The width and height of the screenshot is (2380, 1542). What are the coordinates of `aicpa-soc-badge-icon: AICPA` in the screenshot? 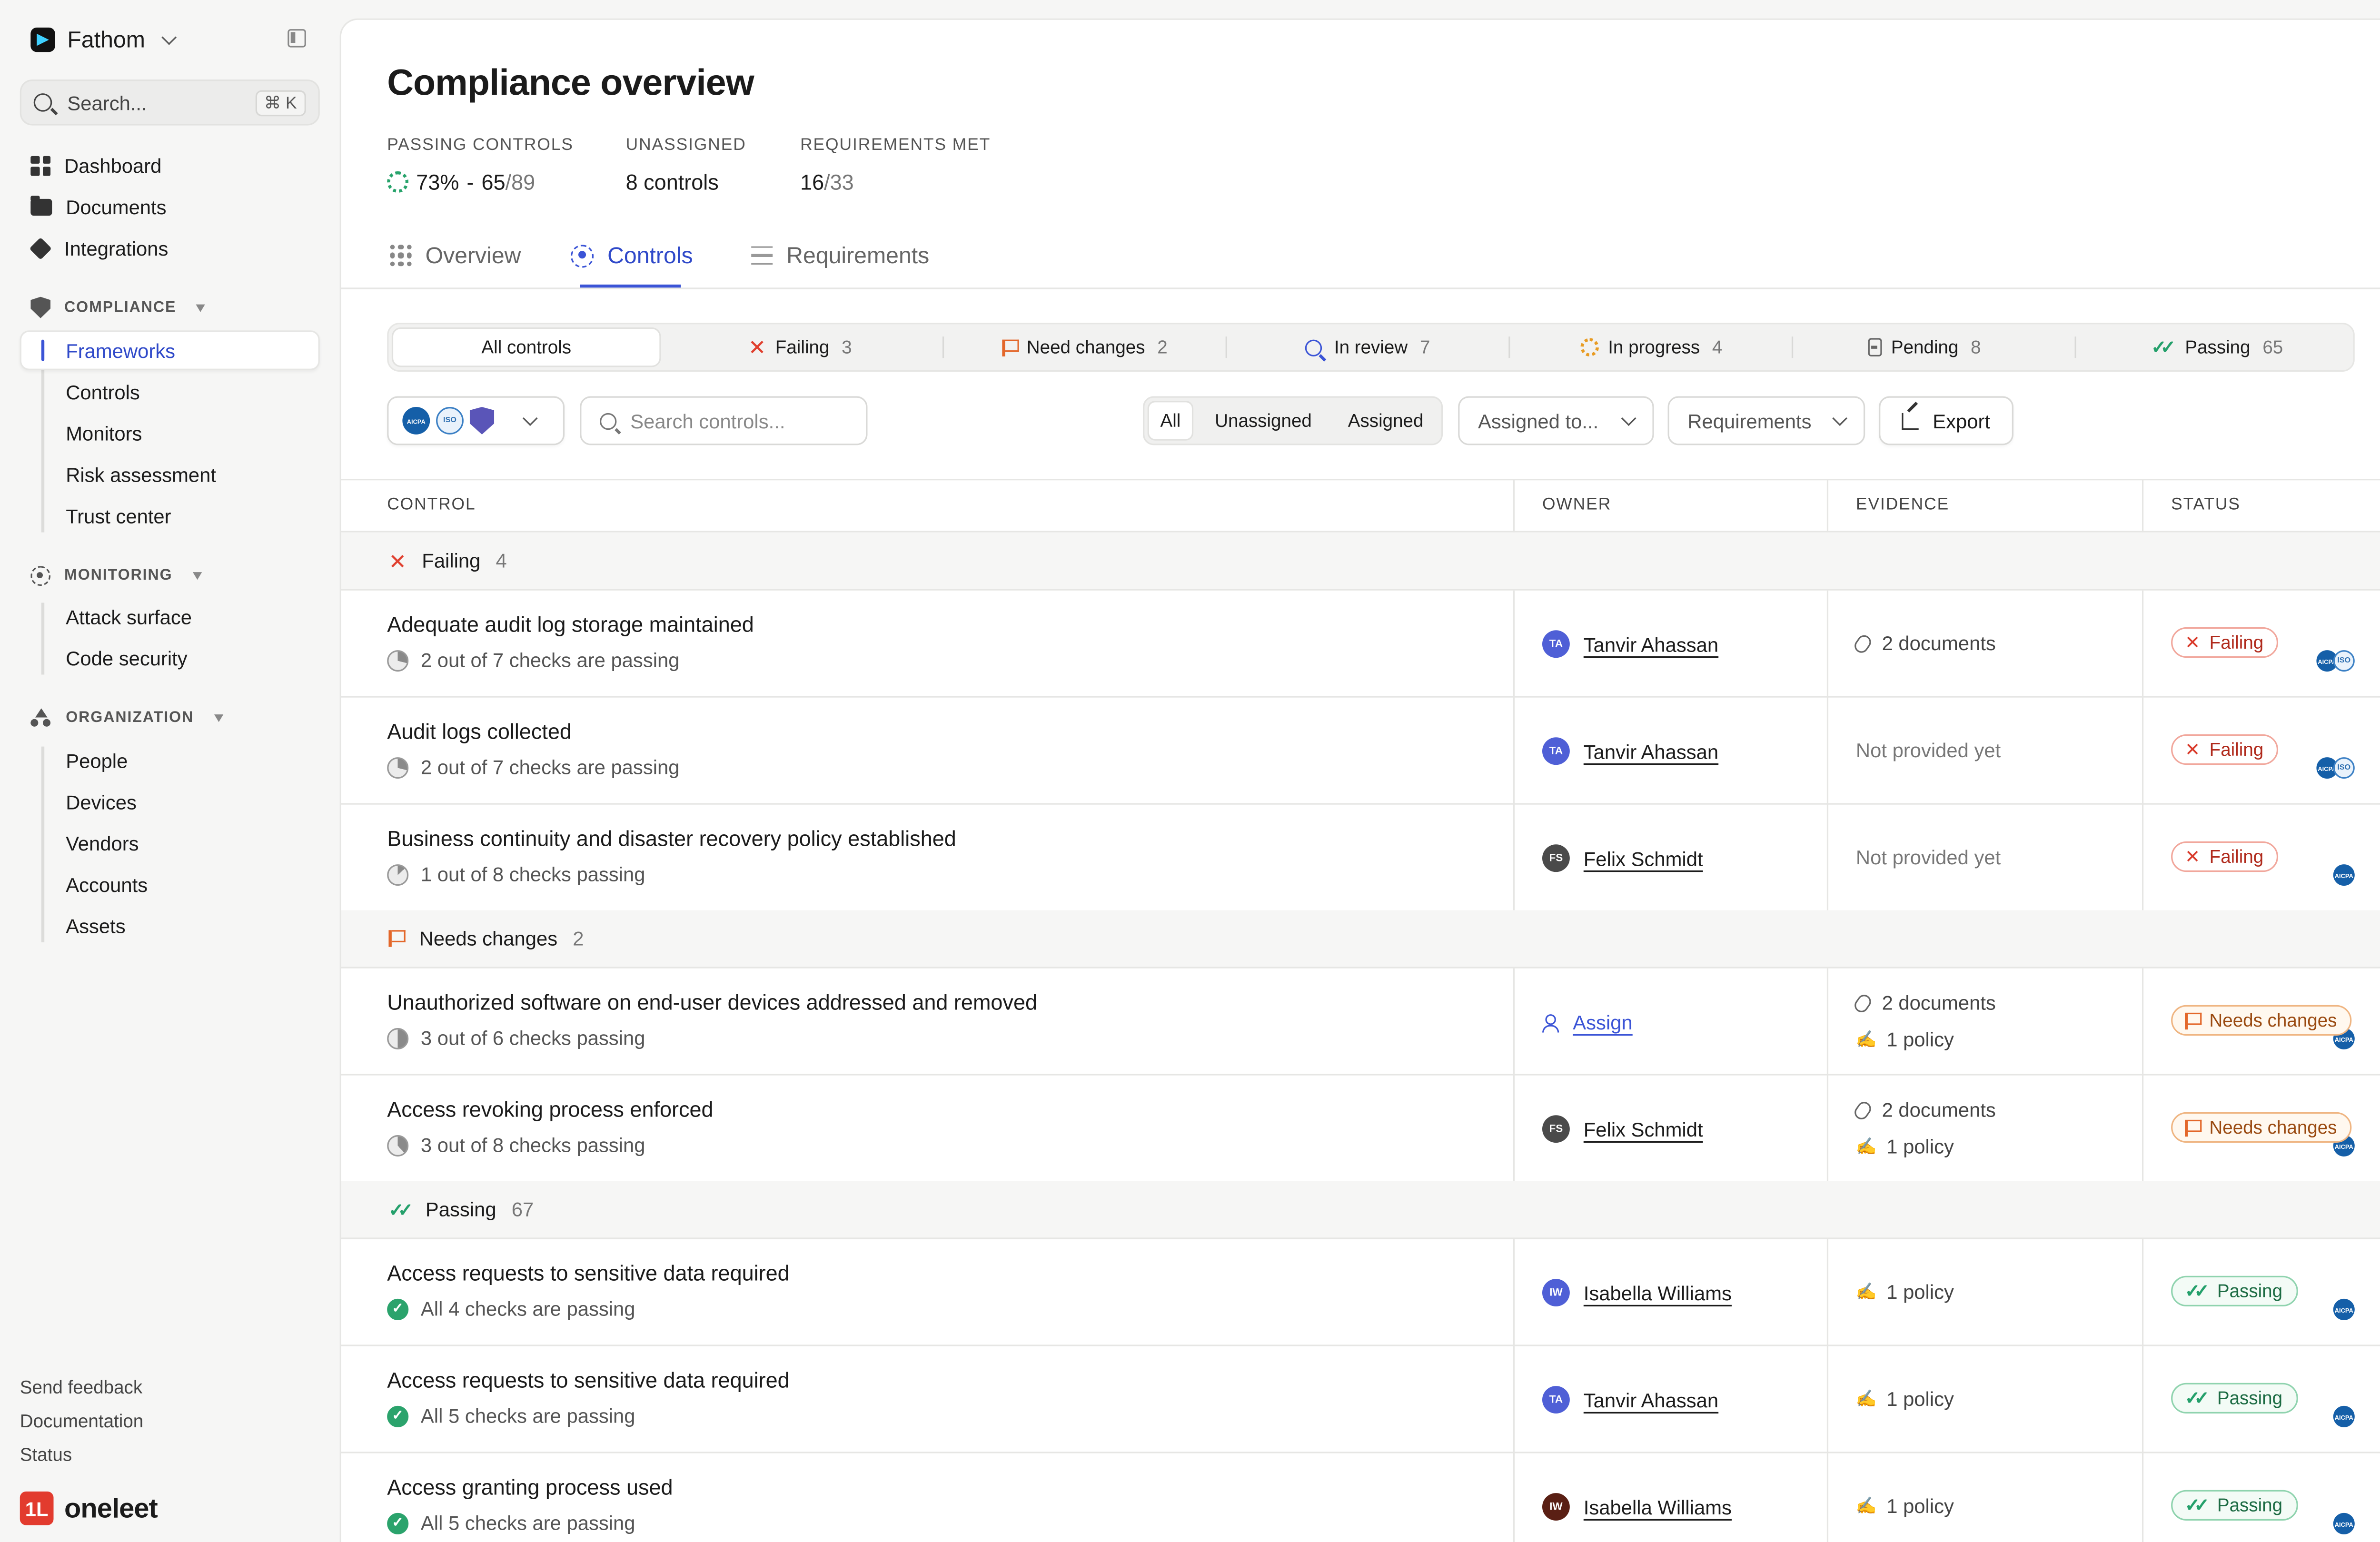 It's located at (2344, 875).